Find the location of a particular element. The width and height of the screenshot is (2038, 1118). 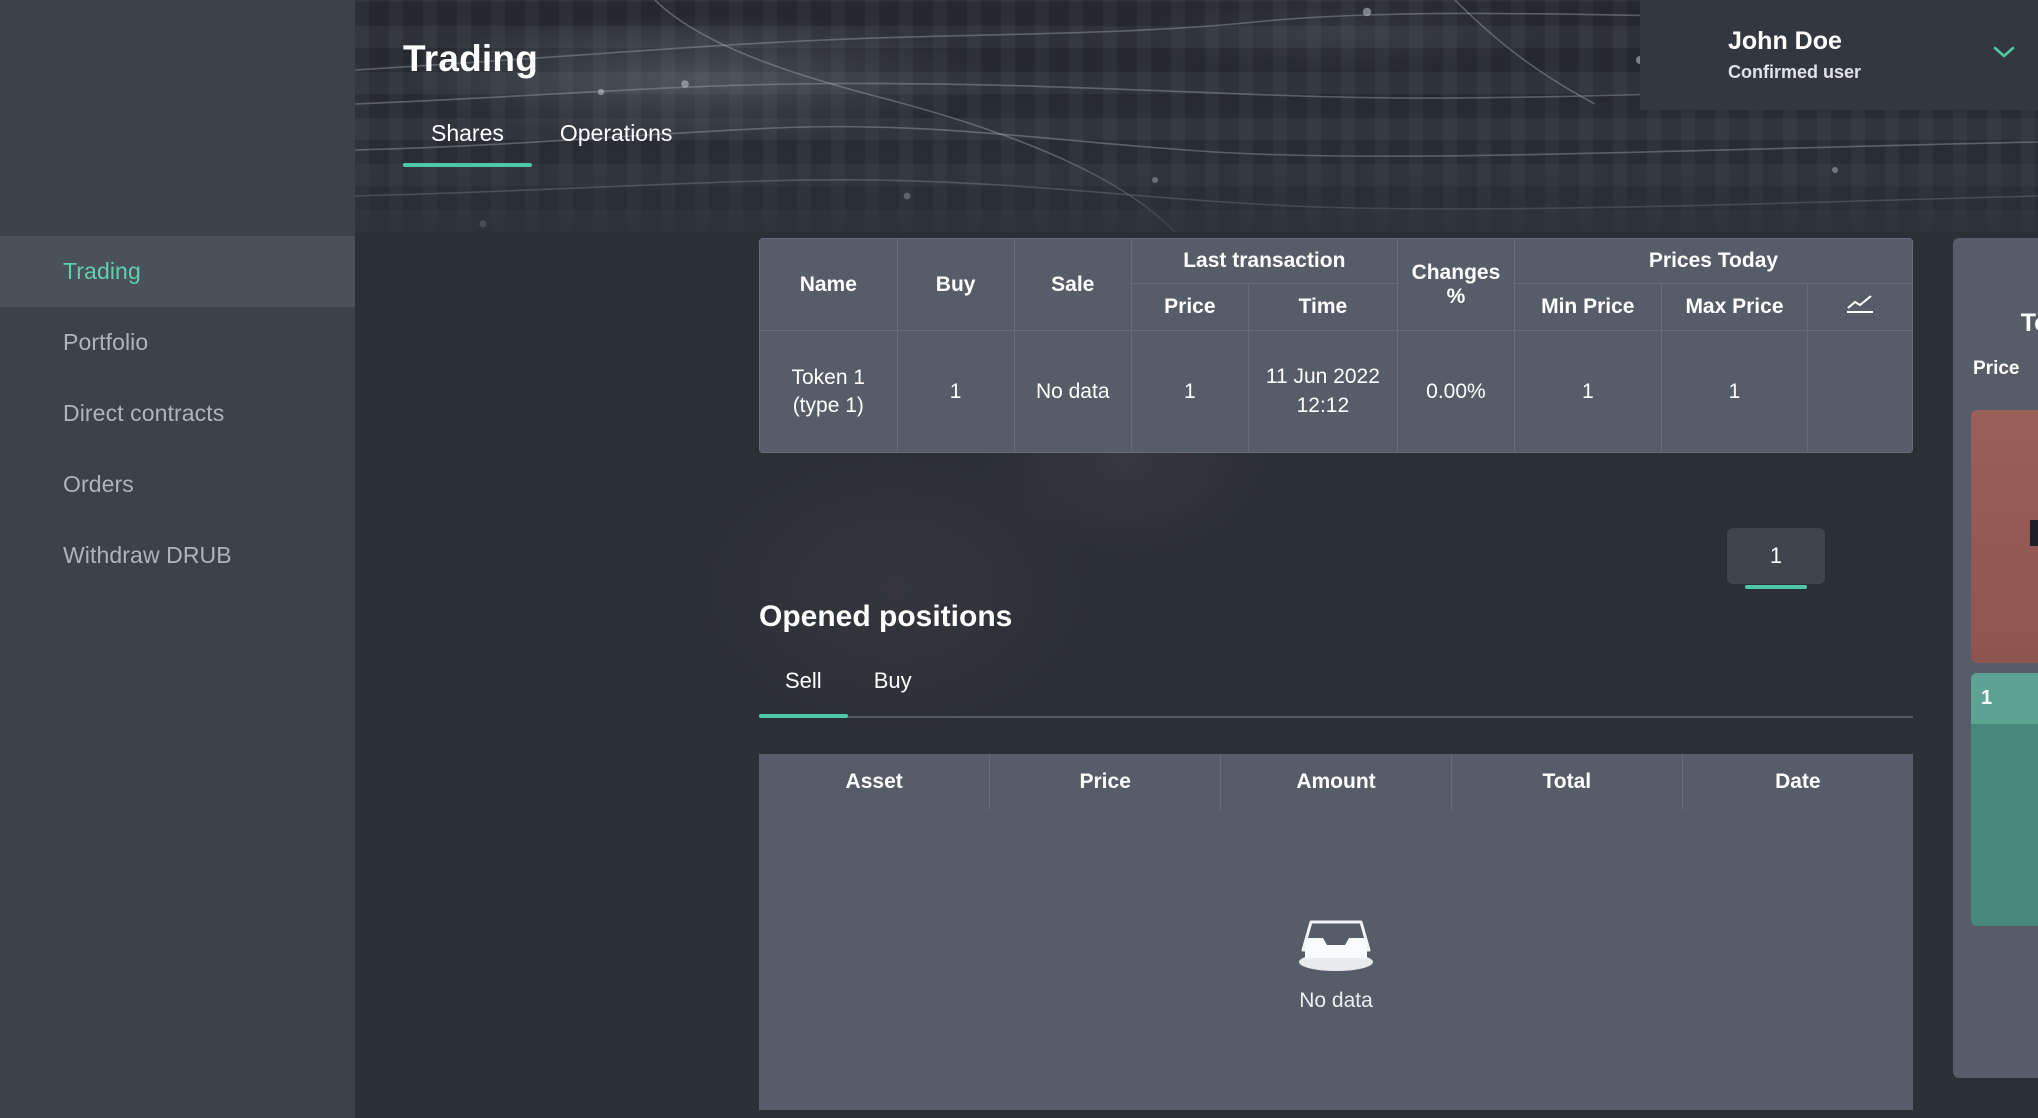

col-total: Total is located at coordinates (1567, 782).